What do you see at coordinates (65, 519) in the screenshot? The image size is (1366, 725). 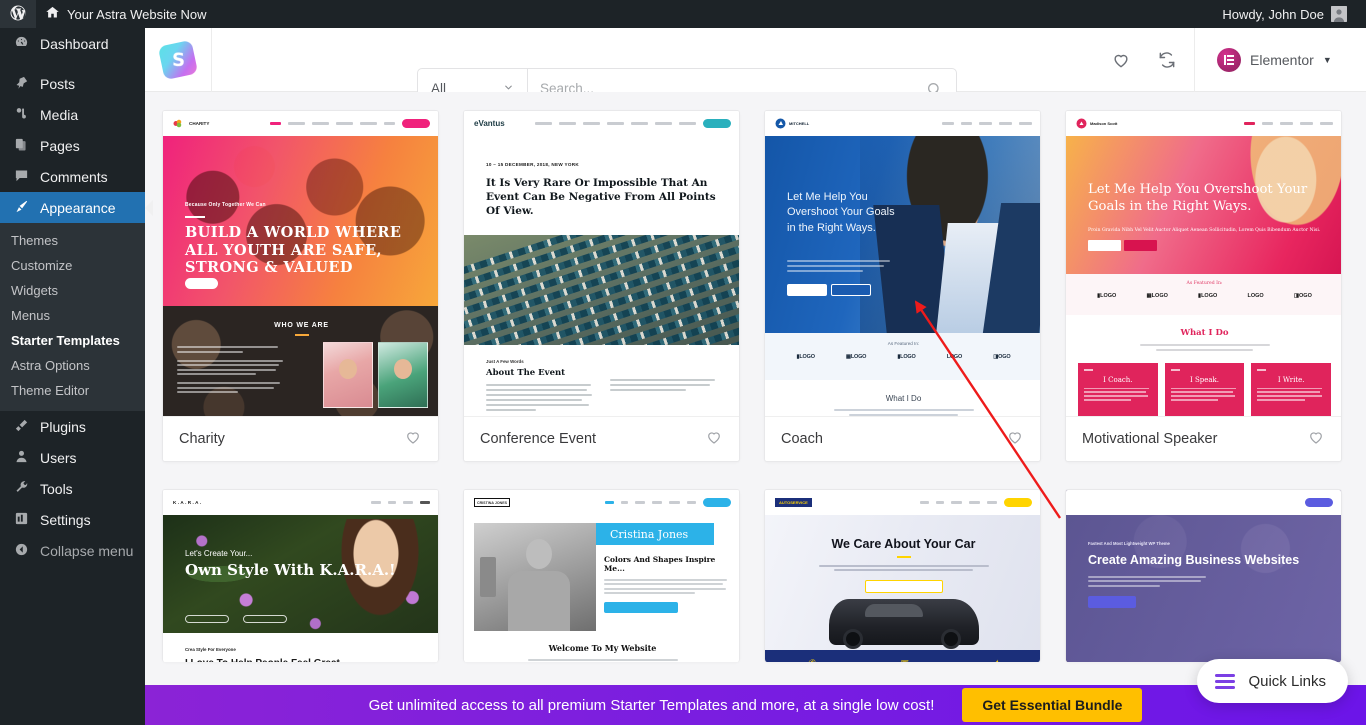 I see `sidebar-item-label: Settings` at bounding box center [65, 519].